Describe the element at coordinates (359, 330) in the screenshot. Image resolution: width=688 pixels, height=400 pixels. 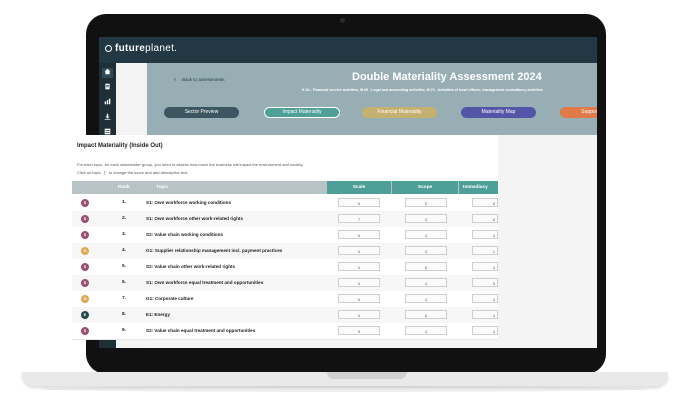
I see `scale-input: 5` at that location.